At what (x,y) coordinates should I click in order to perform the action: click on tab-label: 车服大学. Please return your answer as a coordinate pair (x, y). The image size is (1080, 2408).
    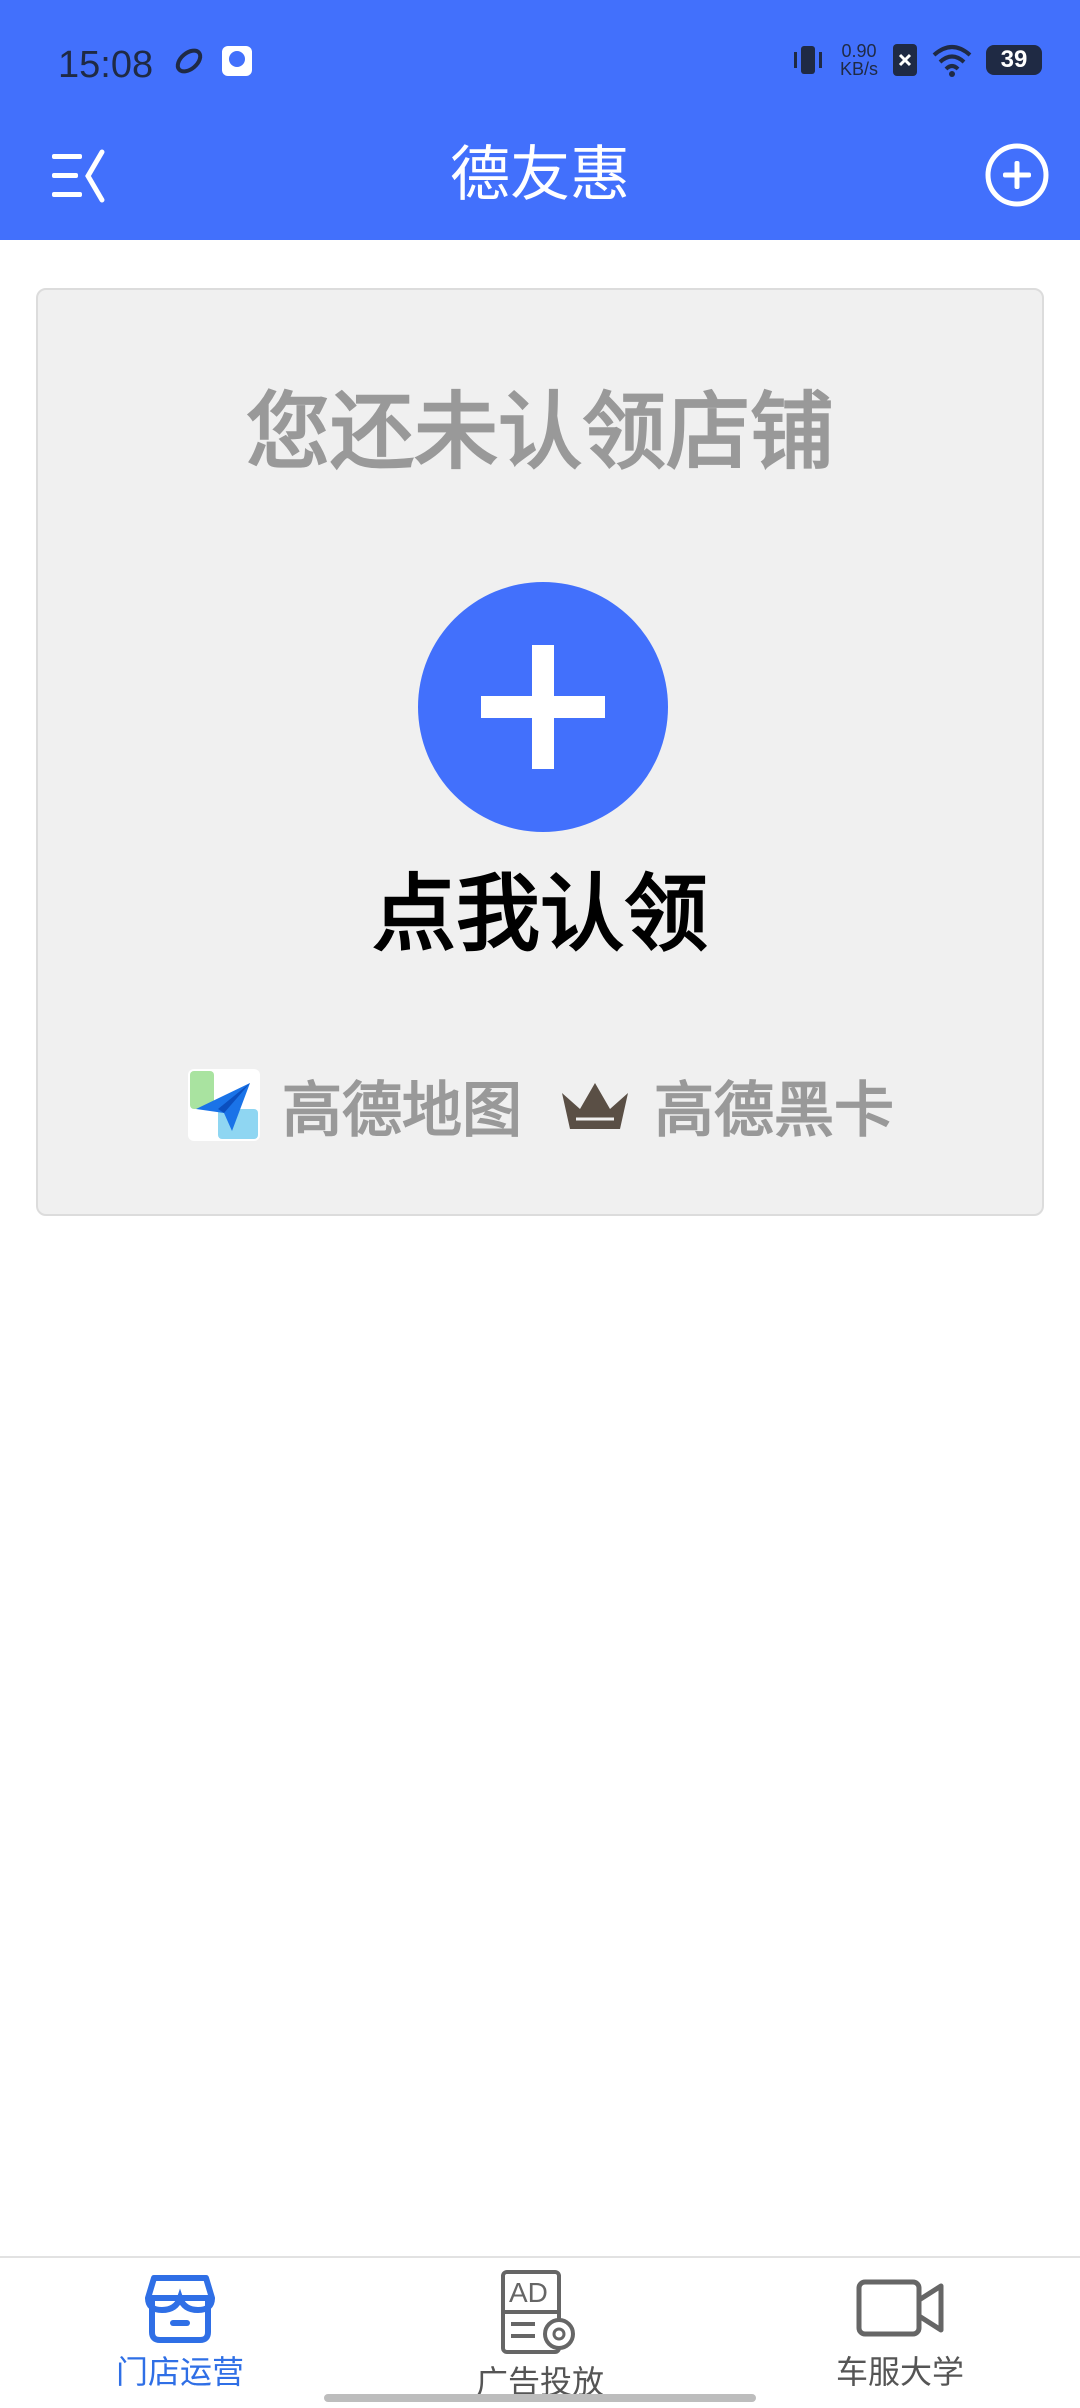
    Looking at the image, I should click on (899, 2372).